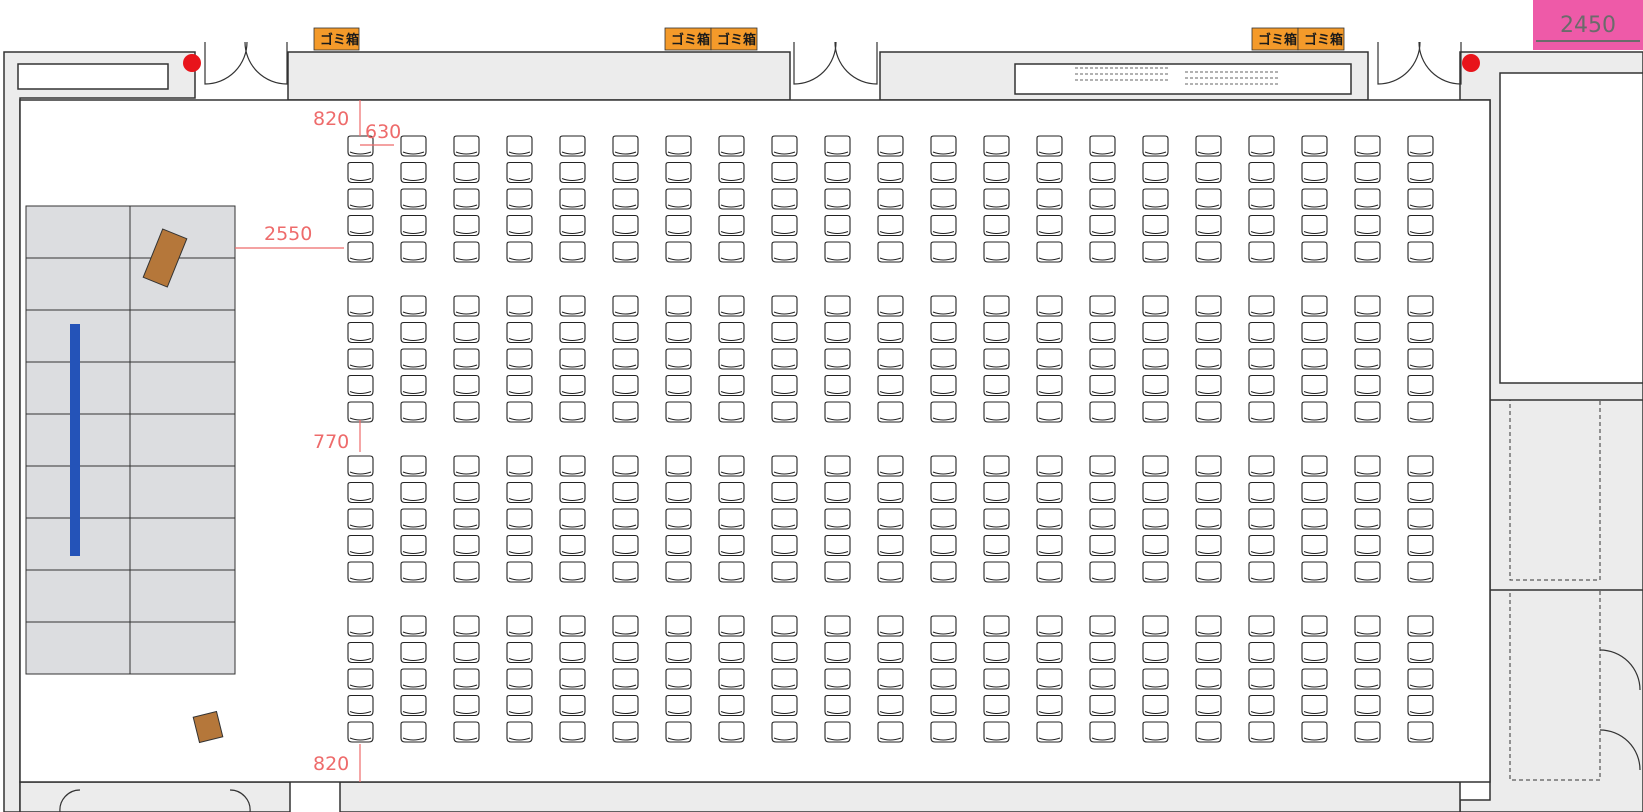  Describe the element at coordinates (192, 63) in the screenshot. I see `red-dot-icon` at that location.